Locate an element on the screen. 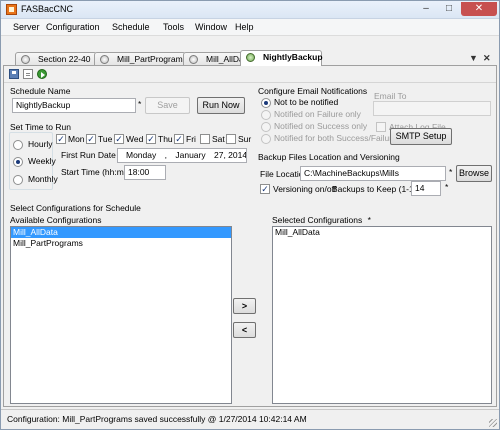 The height and width of the screenshot is (430, 500). day-fri-checkbox is located at coordinates (179, 139).